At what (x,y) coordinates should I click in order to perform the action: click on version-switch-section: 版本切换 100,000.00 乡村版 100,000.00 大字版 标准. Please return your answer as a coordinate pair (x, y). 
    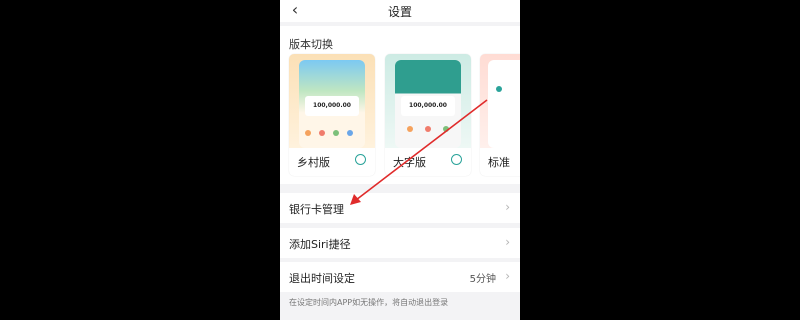
    Looking at the image, I should click on (400, 105).